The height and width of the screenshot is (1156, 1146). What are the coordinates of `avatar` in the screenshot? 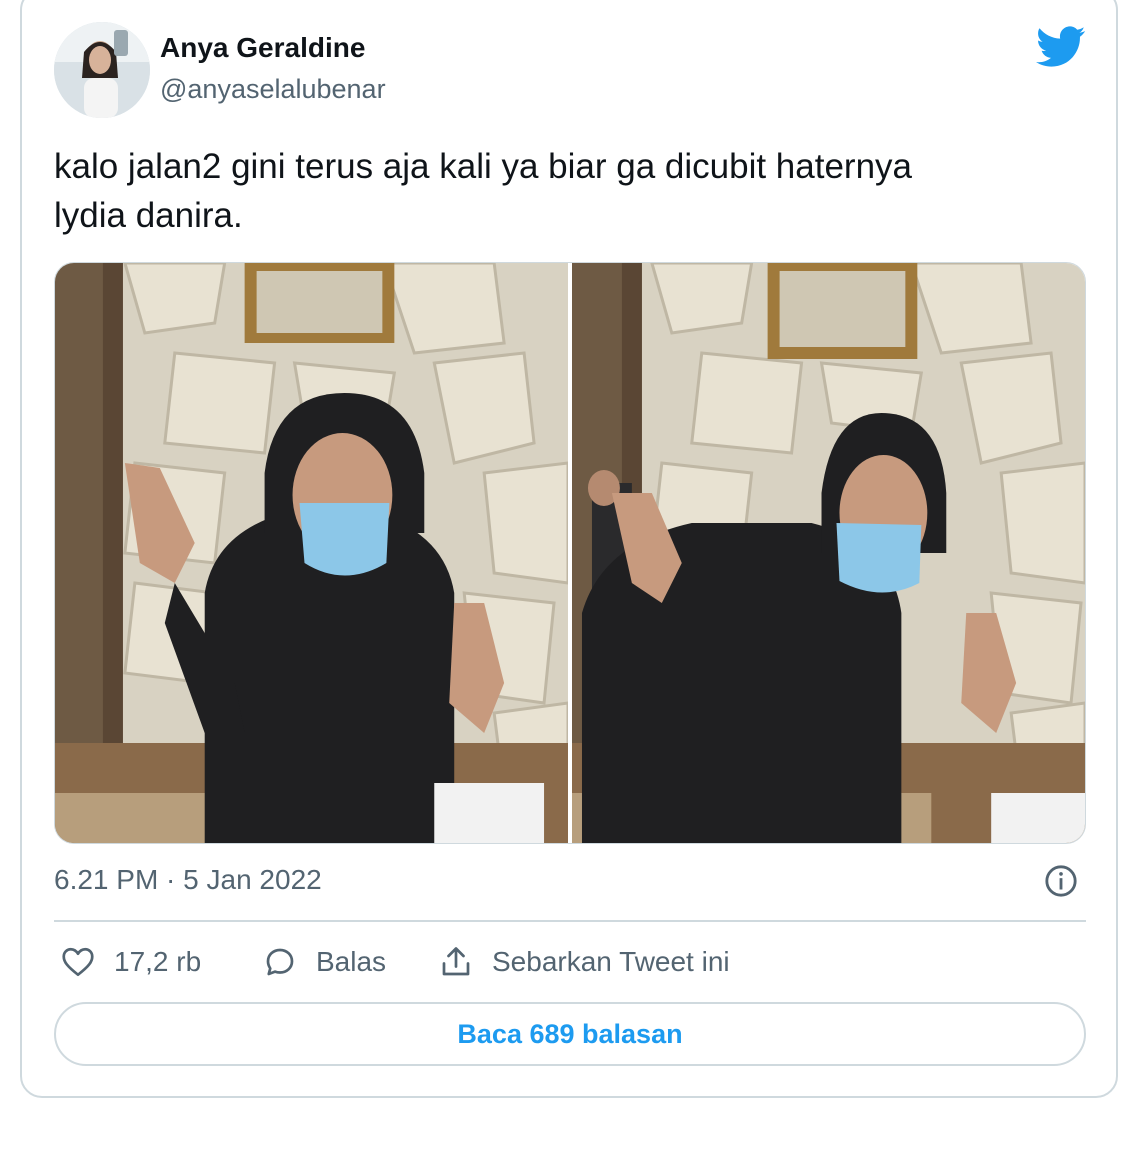 It's located at (102, 70).